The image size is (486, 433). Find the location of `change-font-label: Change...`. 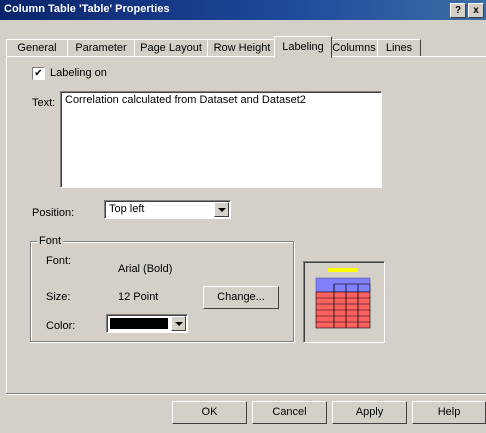

change-font-label: Change... is located at coordinates (241, 297).